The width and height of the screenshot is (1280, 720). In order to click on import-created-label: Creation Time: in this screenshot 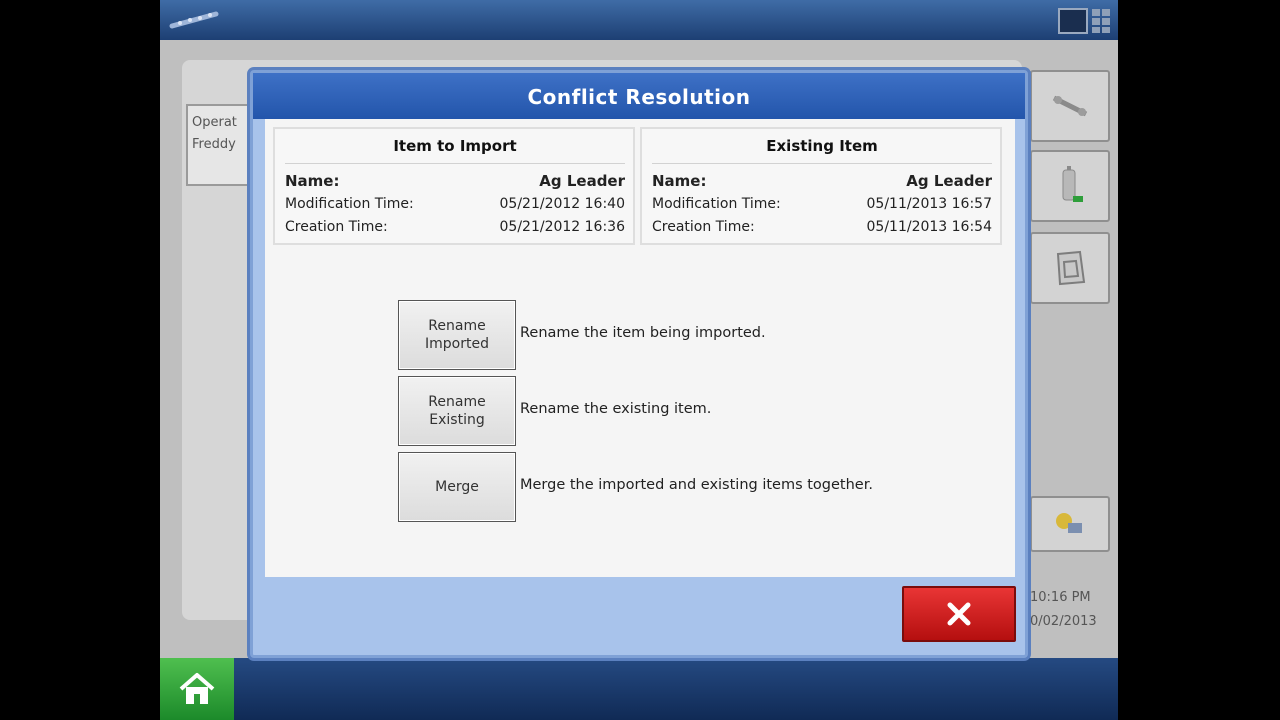, I will do `click(336, 227)`.